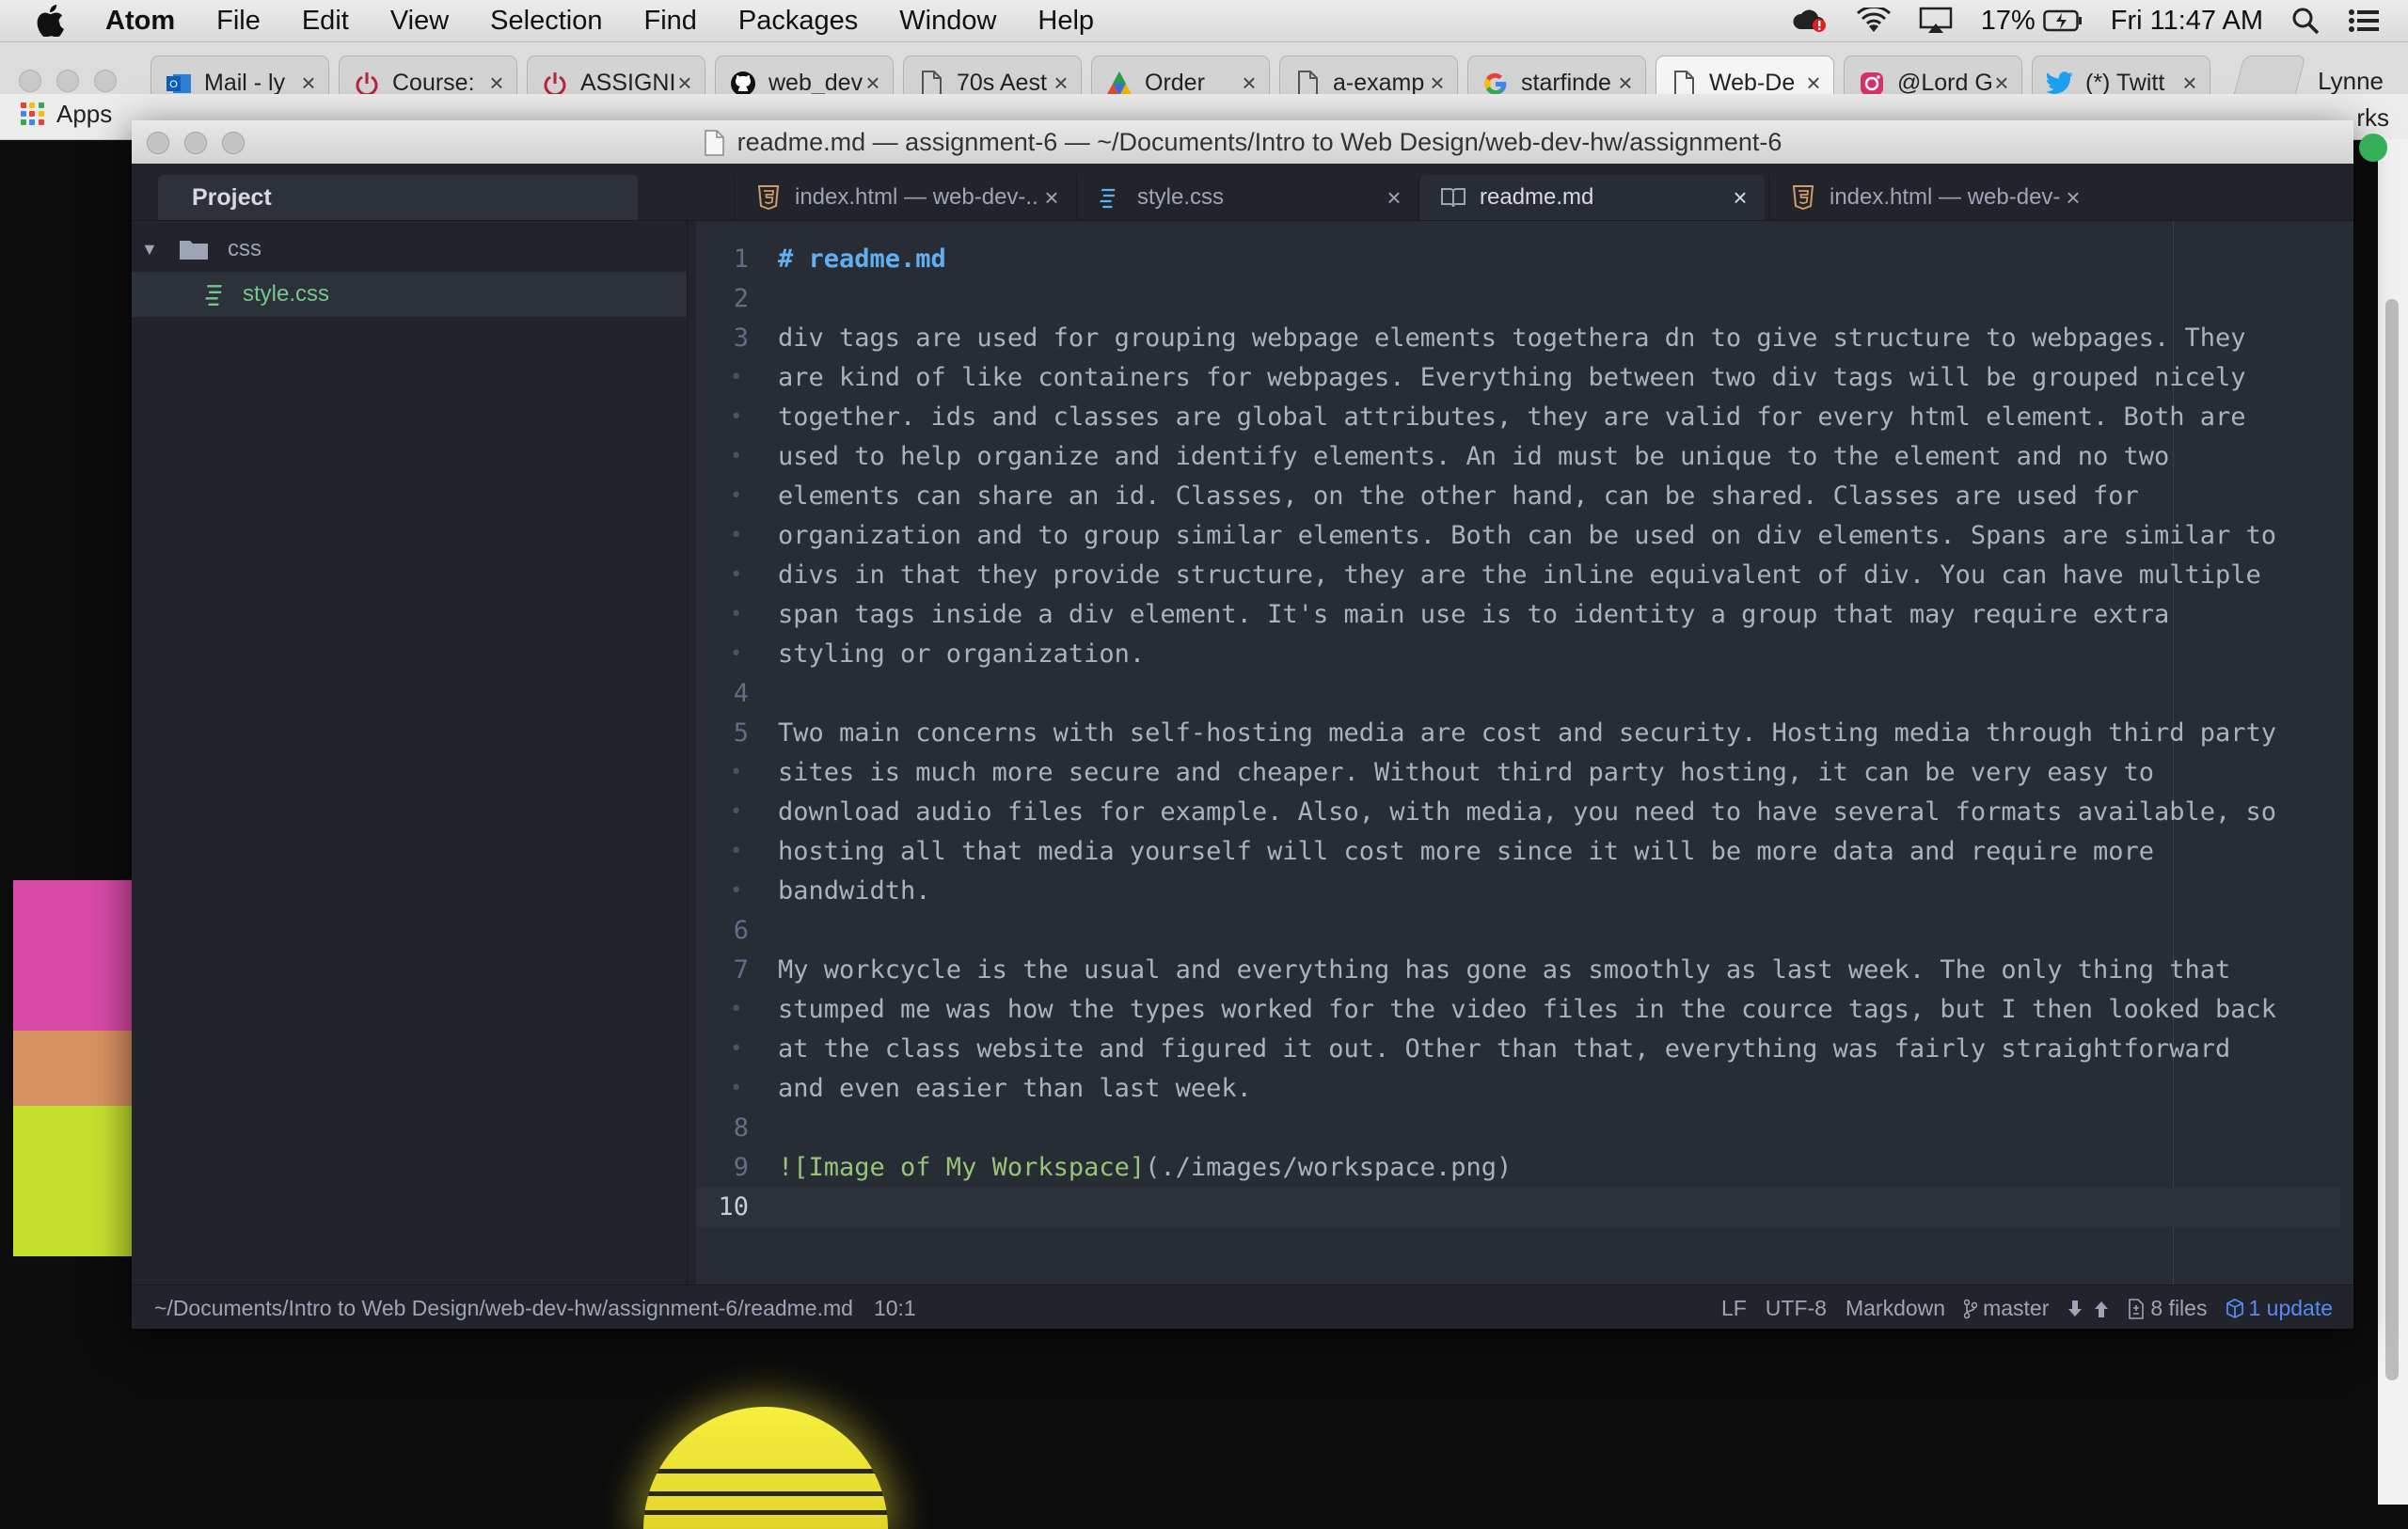 This screenshot has width=2408, height=1529. What do you see at coordinates (1525, 655) in the screenshot?
I see `editor-line: • styling or organization.` at bounding box center [1525, 655].